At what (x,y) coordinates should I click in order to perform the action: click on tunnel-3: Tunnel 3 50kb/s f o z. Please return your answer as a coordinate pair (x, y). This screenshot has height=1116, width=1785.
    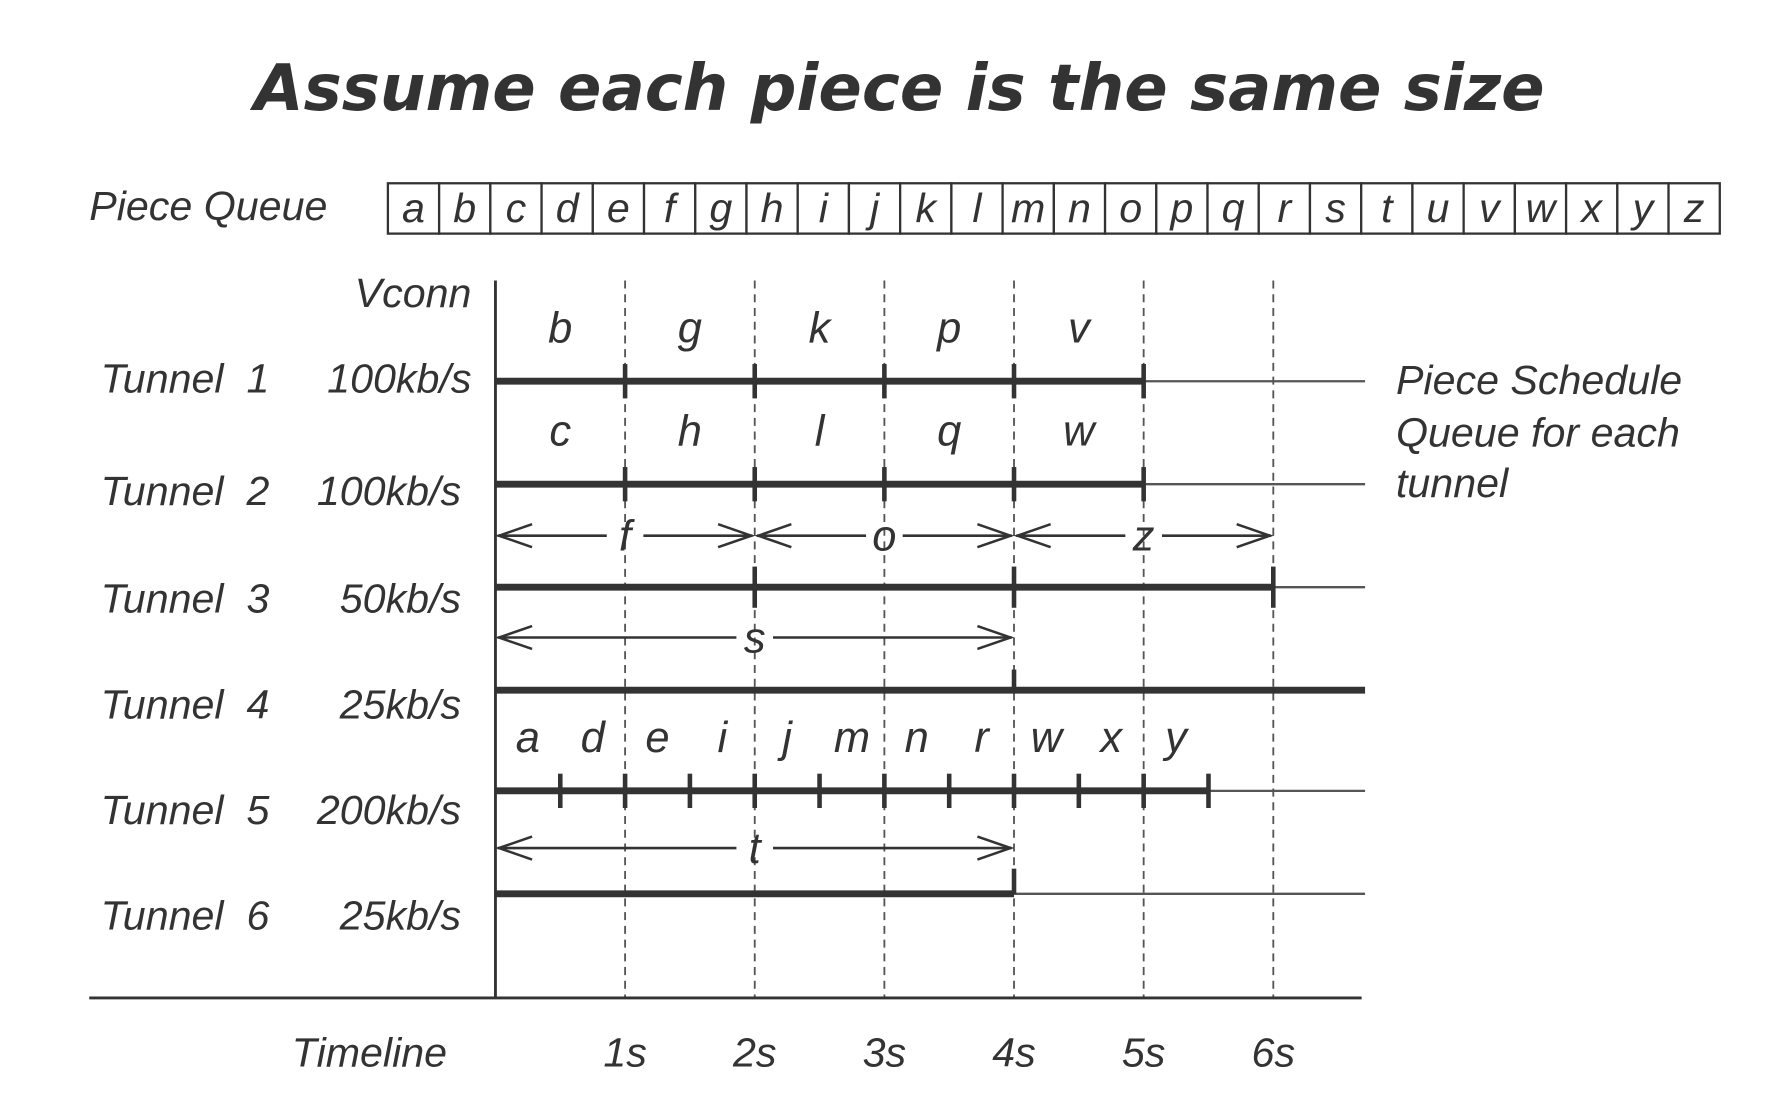
    Looking at the image, I should click on (733, 567).